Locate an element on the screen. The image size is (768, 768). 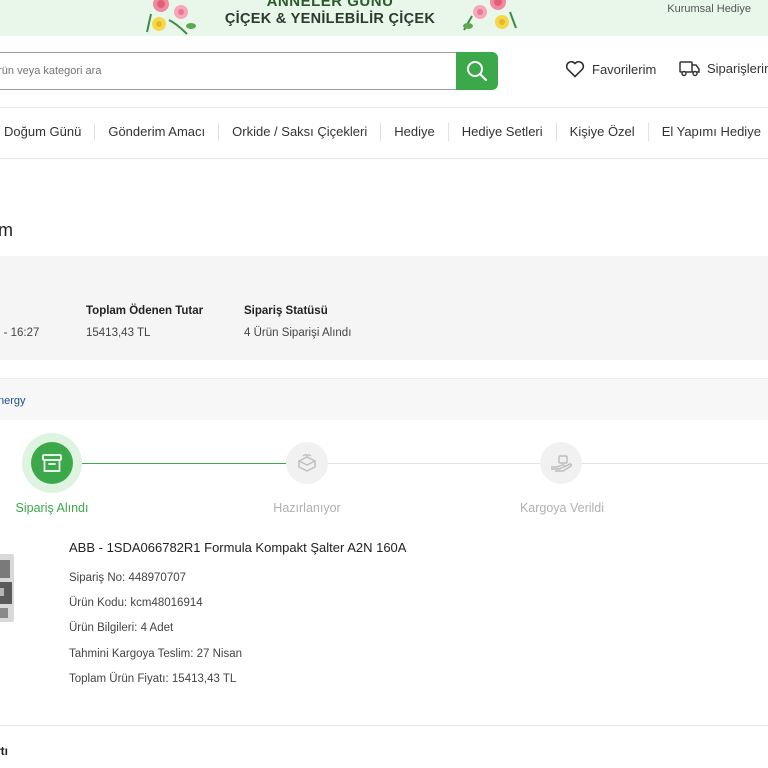
promo-title: ANNELER GÜNÜ is located at coordinates (330, 5).